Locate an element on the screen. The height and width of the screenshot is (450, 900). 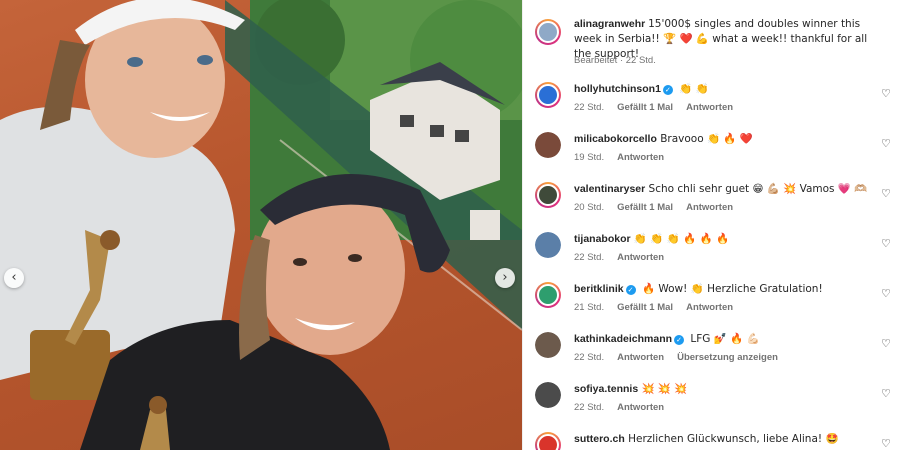
commenter-username: valentinaryser is located at coordinates (609, 189).